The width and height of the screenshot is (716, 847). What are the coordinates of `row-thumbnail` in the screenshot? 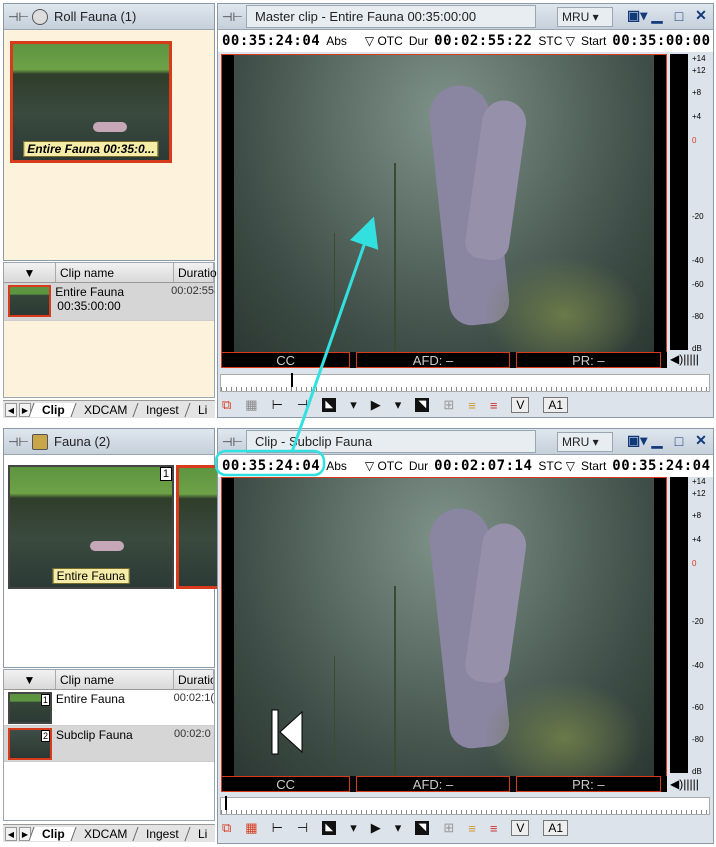 It's located at (30, 301).